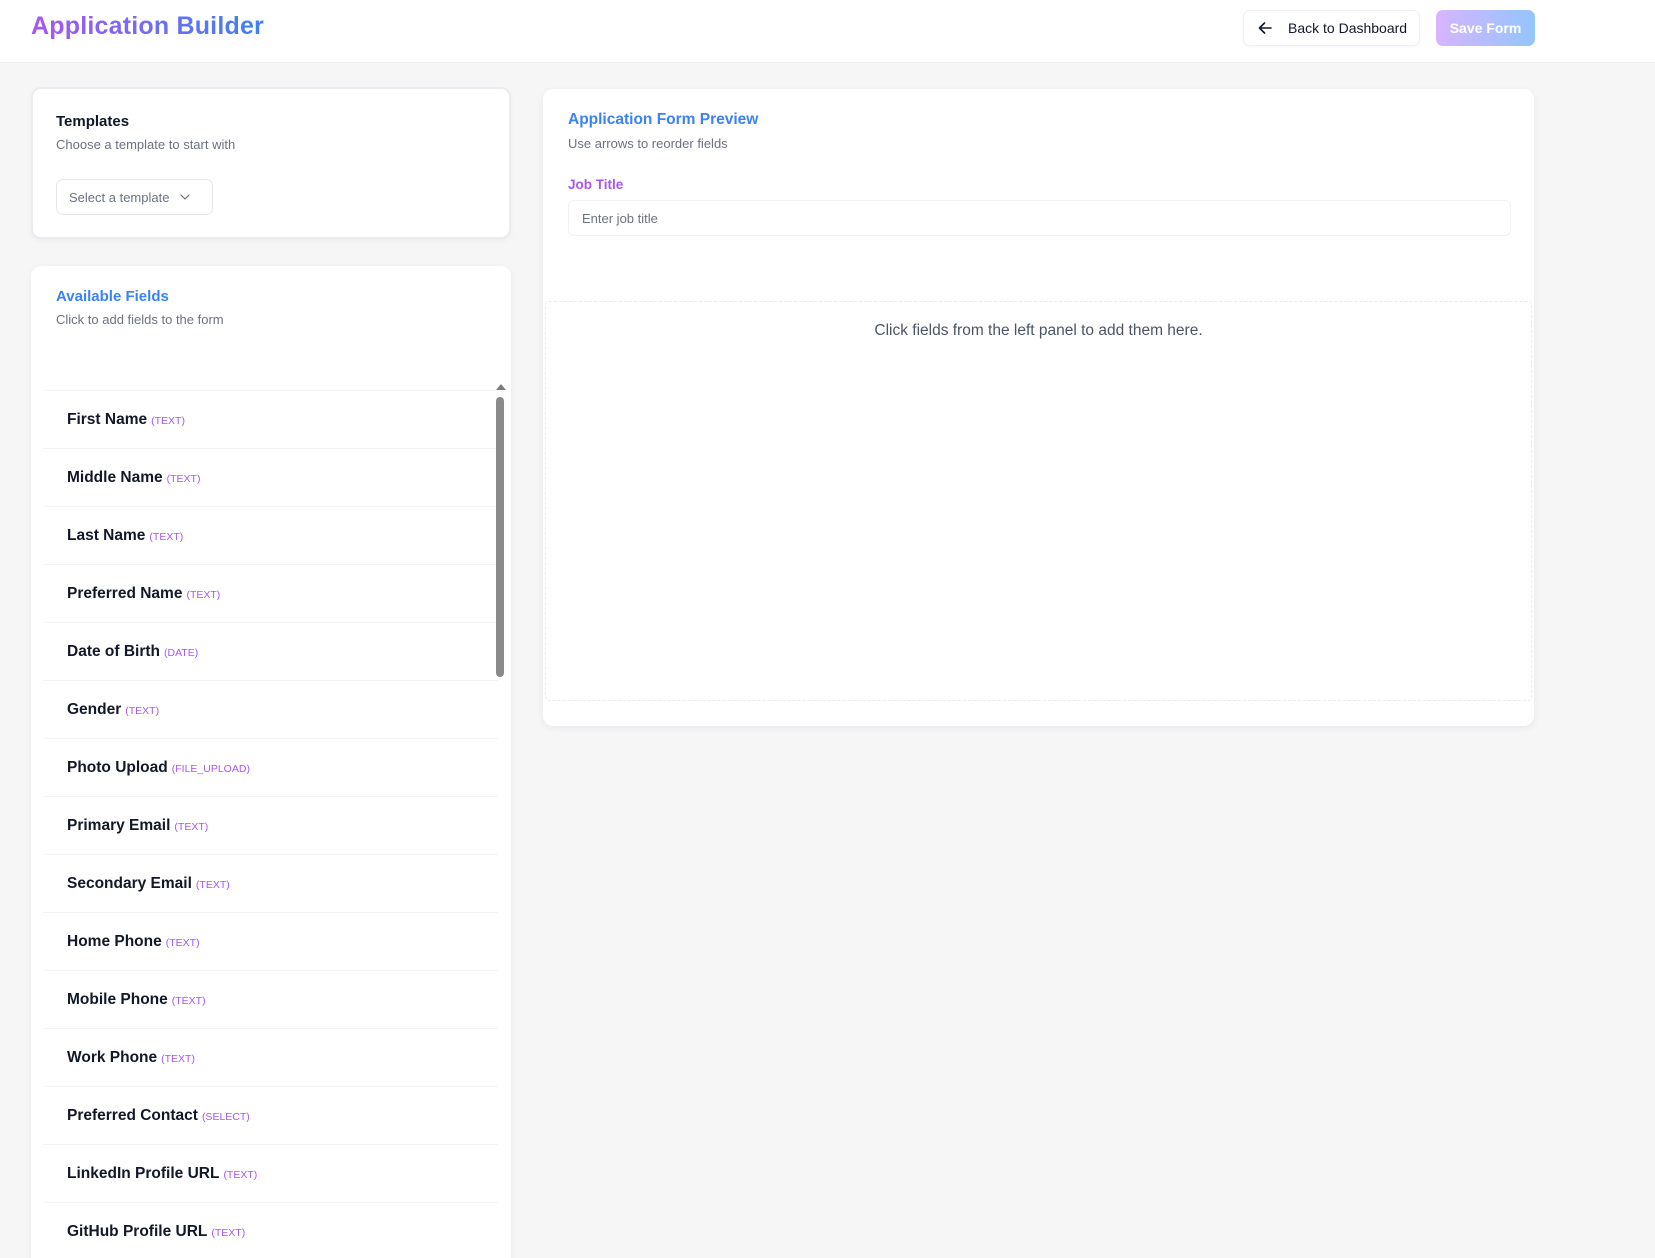 This screenshot has width=1655, height=1258. I want to click on field-item-name: GitHub Profile URL, so click(137, 1231).